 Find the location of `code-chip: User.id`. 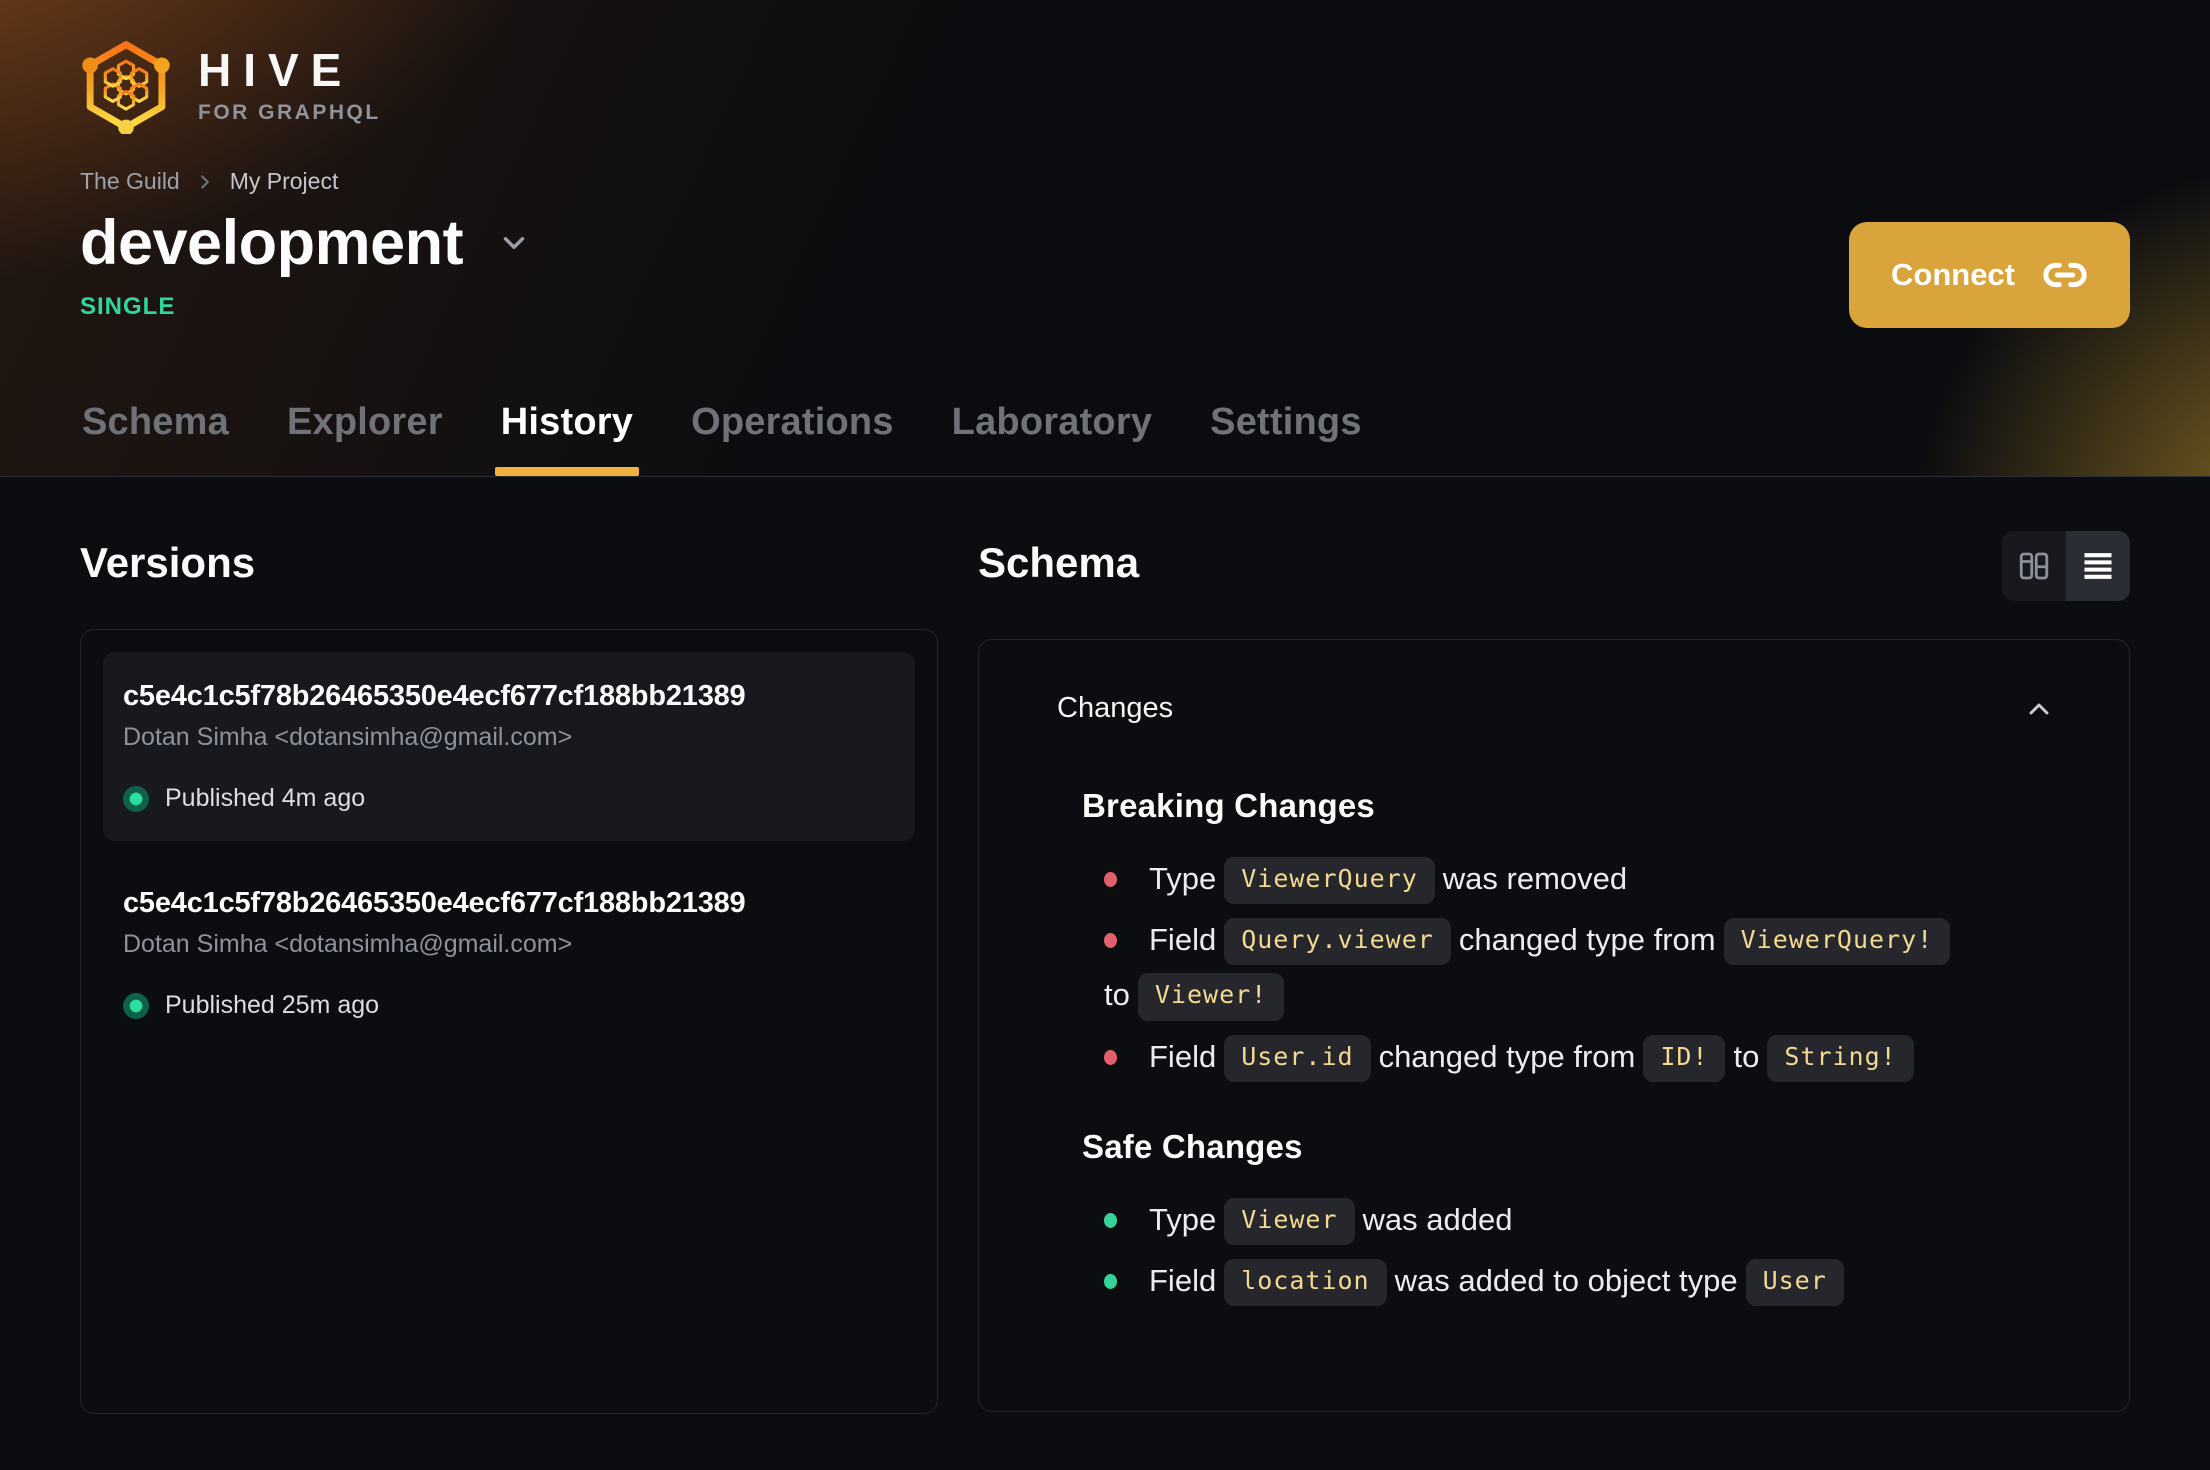

code-chip: User.id is located at coordinates (1297, 1058).